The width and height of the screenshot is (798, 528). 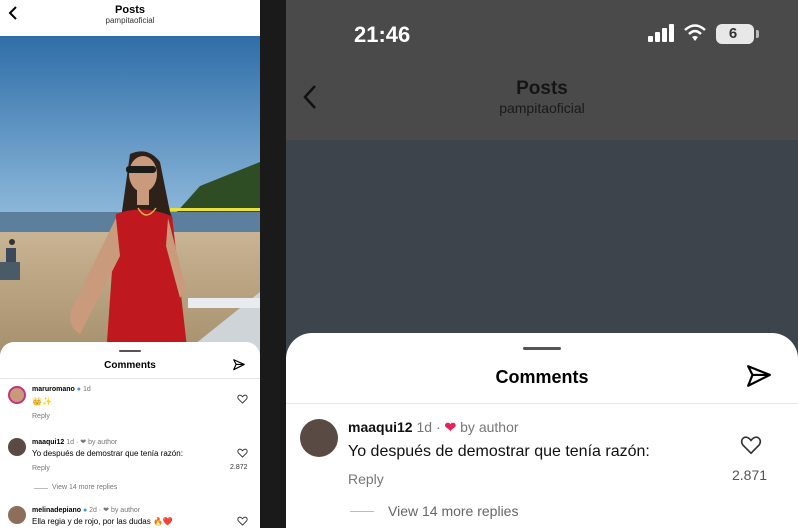 What do you see at coordinates (133, 404) in the screenshot?
I see `comment-item: maruromano ● 1d 👑✨ Reply` at bounding box center [133, 404].